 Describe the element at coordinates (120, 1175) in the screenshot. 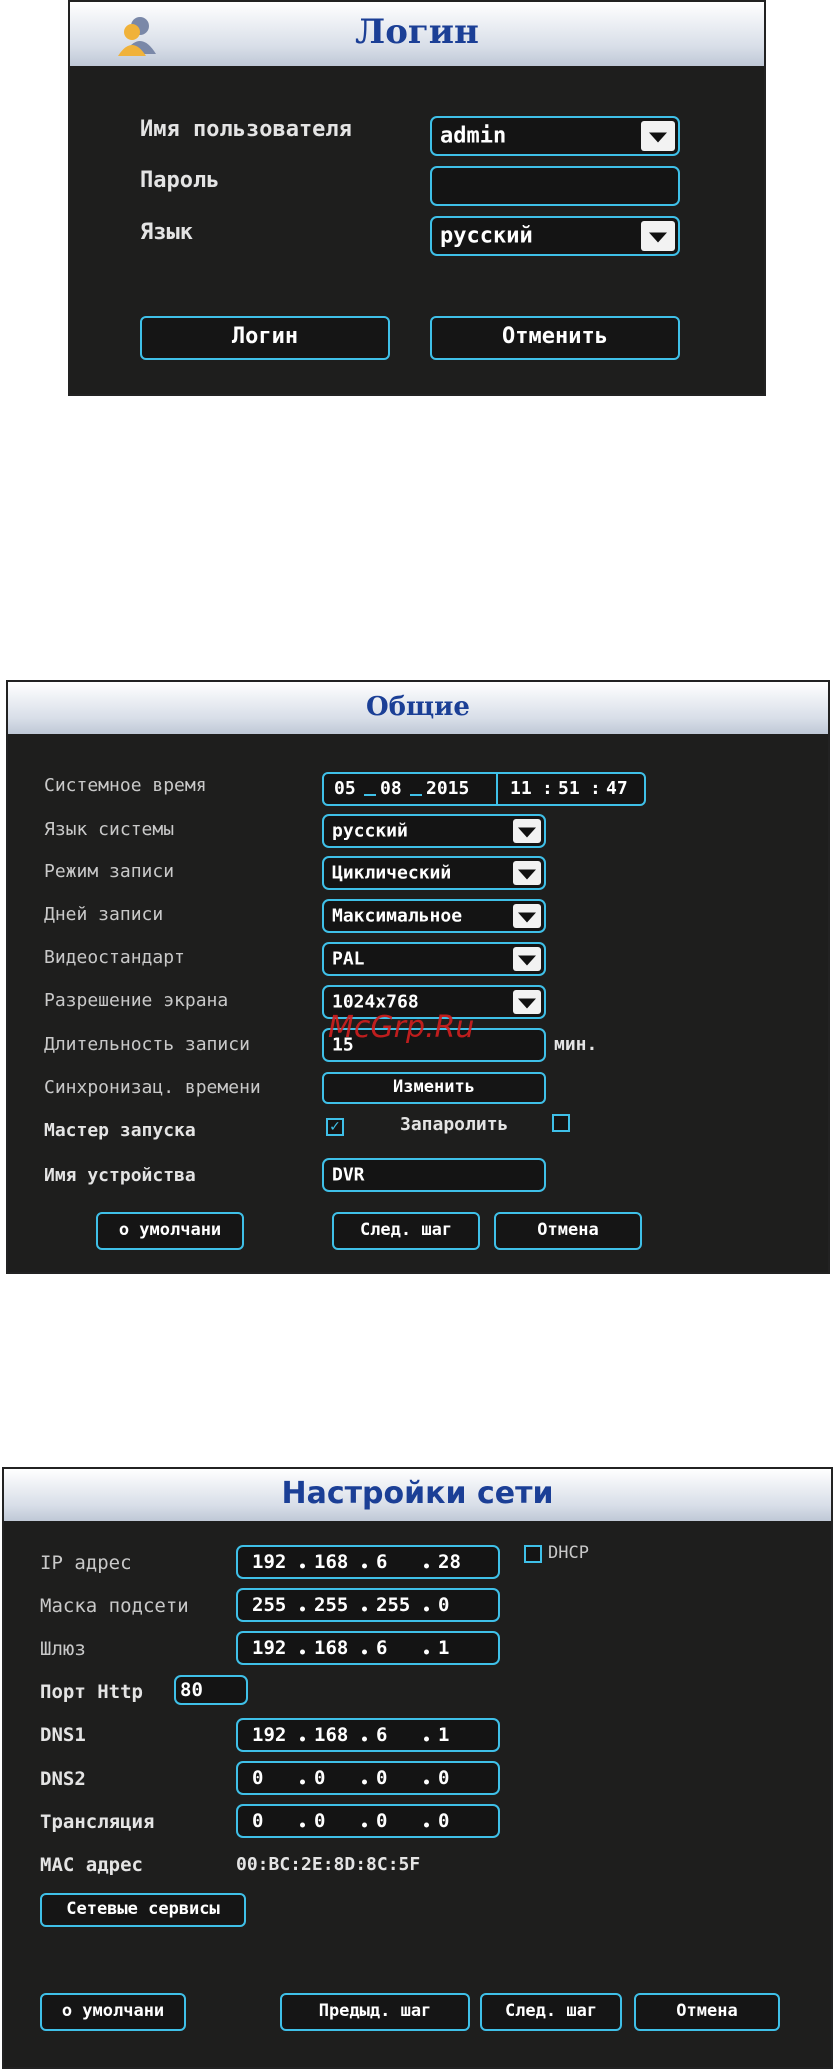

I see `device-name-label: Имя устройства` at that location.